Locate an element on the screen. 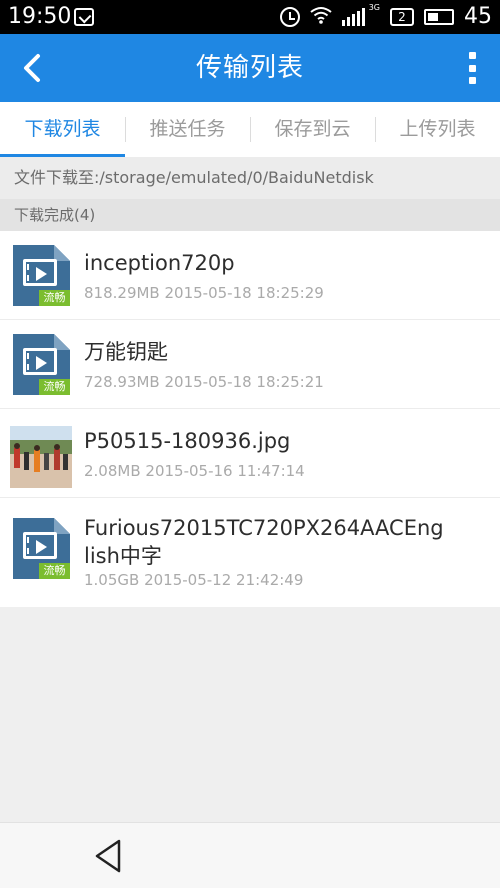  page-title: 传输列表 is located at coordinates (249, 68).